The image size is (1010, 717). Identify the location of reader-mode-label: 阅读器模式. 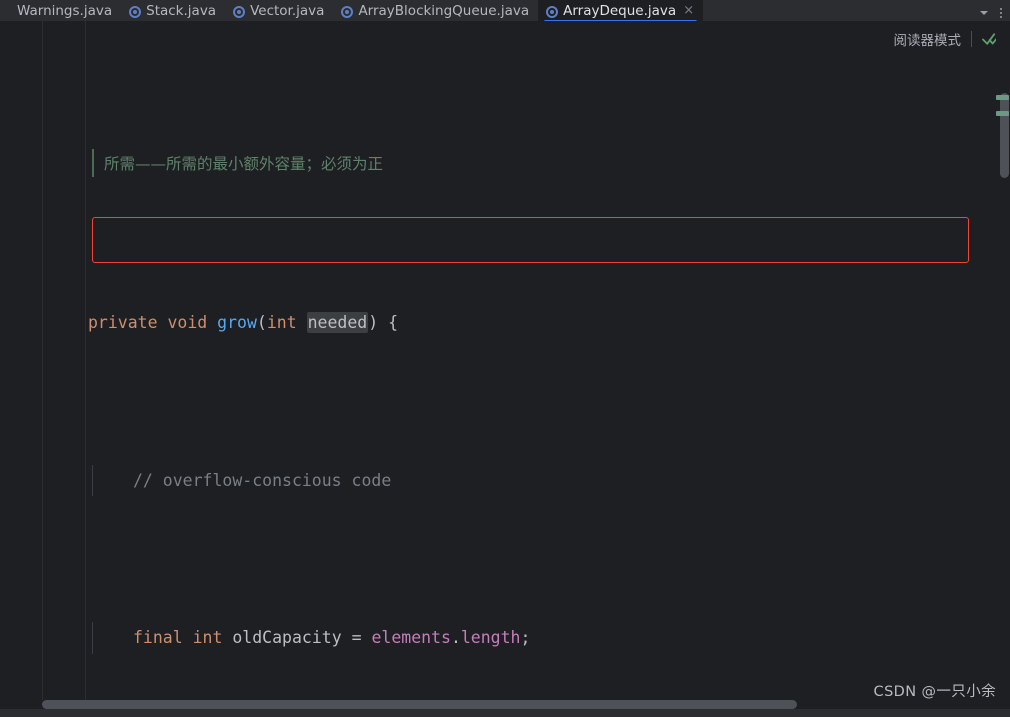
(928, 39).